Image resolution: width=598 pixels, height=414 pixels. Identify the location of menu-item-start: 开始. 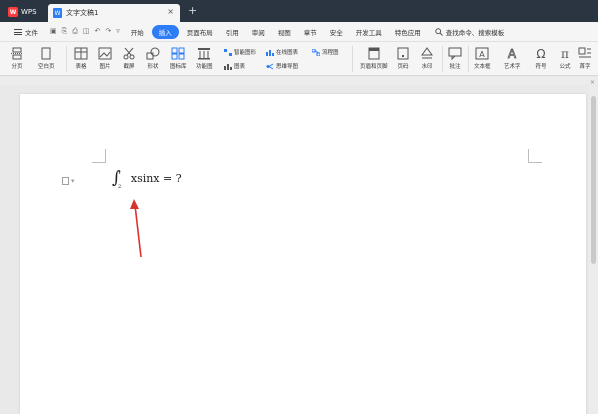
(137, 32).